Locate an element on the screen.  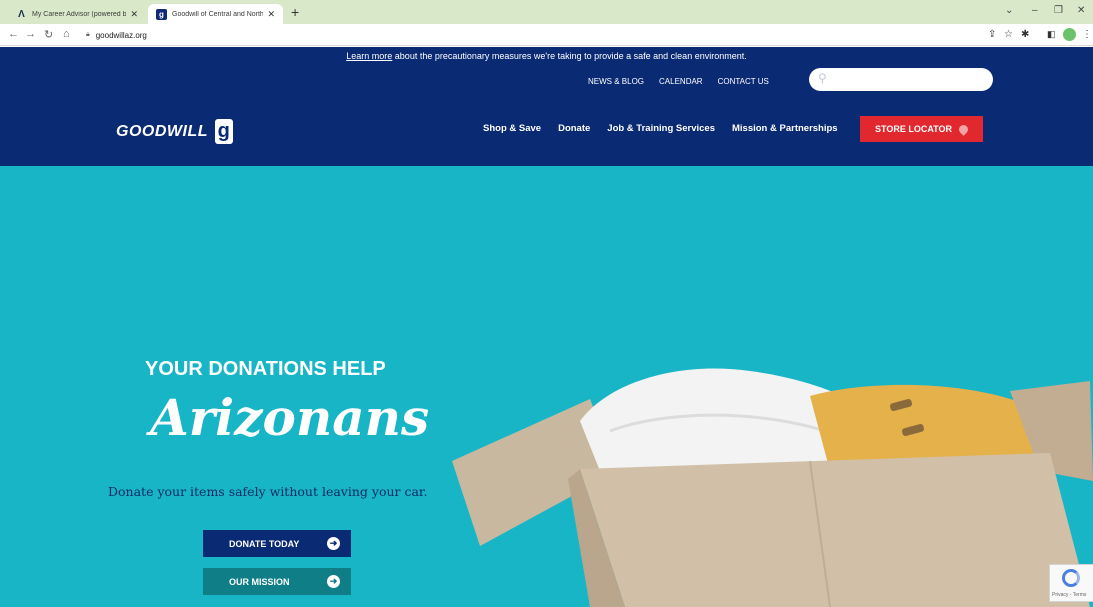
news-blog-link: NEWS & BLOG is located at coordinates (616, 81).